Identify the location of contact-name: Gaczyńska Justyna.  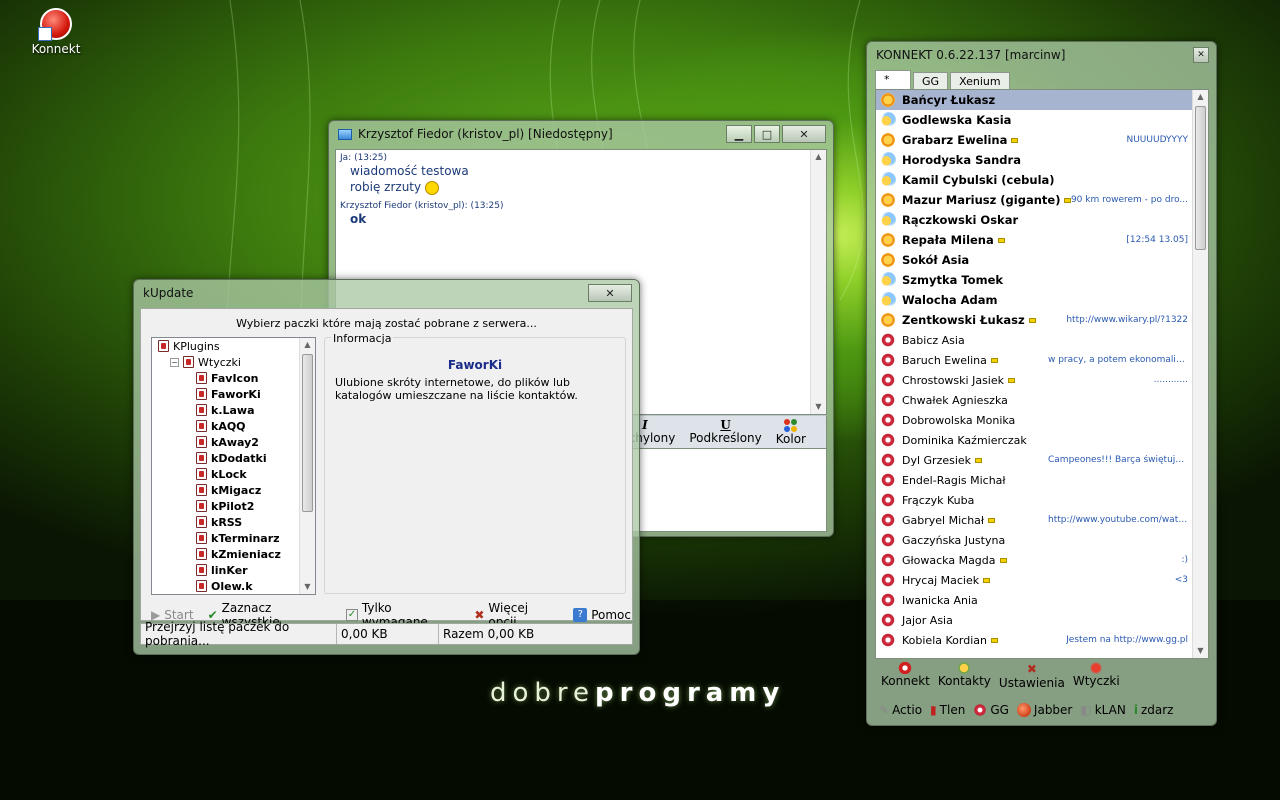
(954, 540).